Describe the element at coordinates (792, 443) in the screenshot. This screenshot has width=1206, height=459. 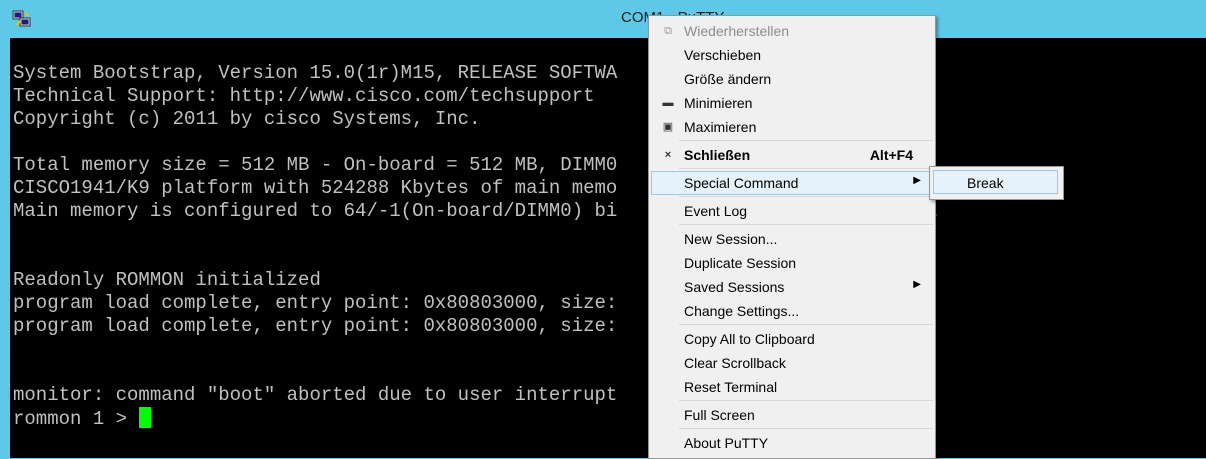
I see `menu-item-about: About PuTTY` at that location.